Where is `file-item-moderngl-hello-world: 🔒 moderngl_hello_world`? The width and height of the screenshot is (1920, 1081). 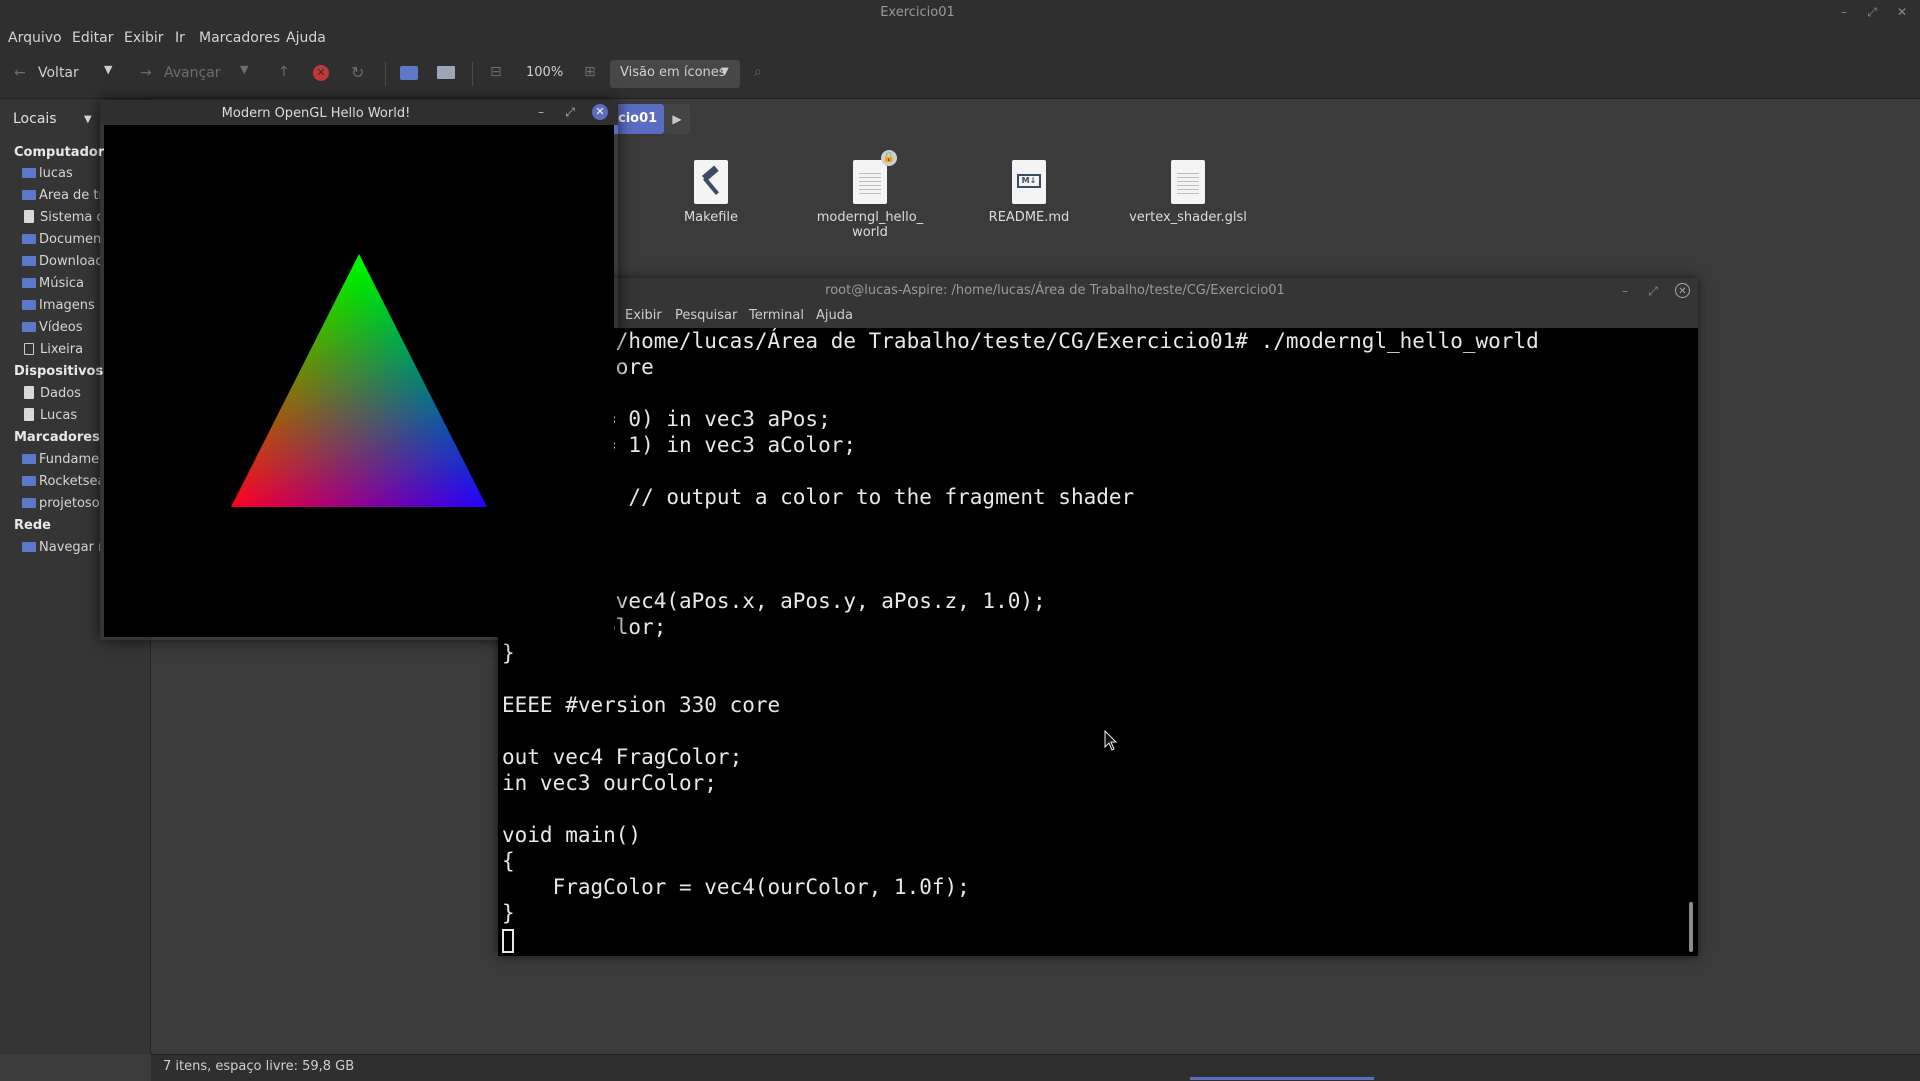 file-item-moderngl-hello-world: 🔒 moderngl_hello_world is located at coordinates (870, 195).